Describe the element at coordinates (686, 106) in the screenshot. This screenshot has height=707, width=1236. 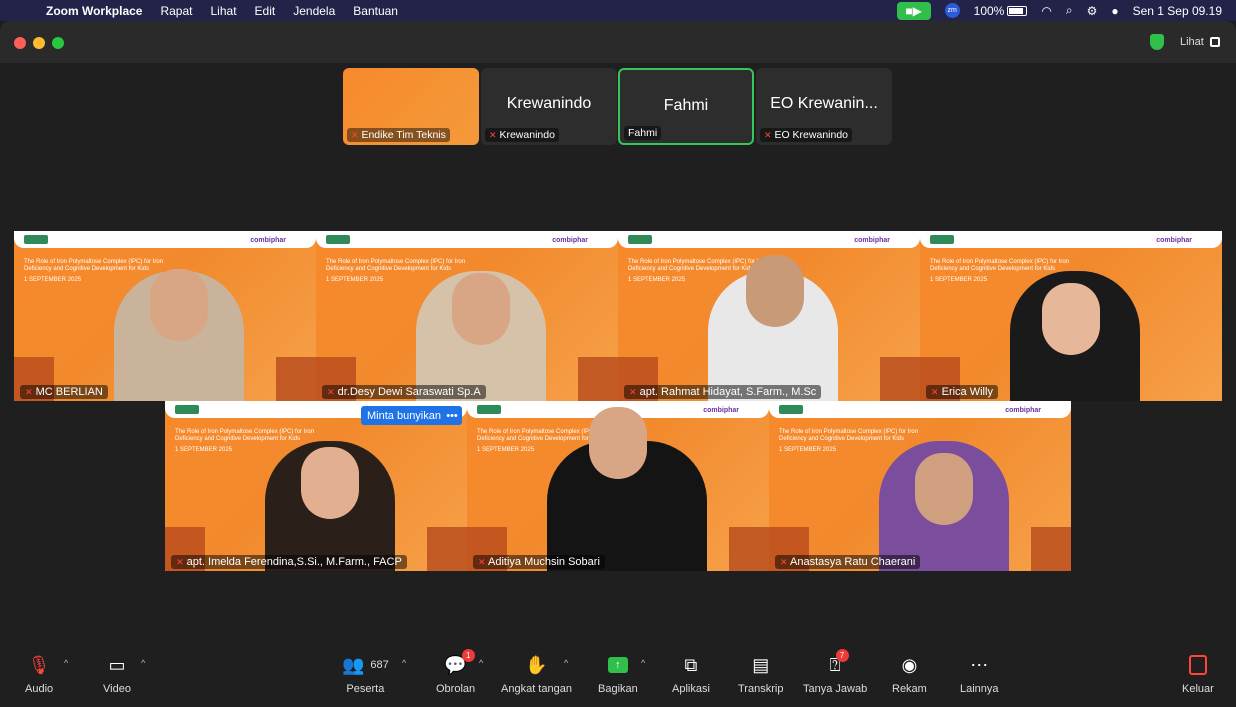
I see `strip-tile-fahmi: Fahmi Fahmi` at that location.